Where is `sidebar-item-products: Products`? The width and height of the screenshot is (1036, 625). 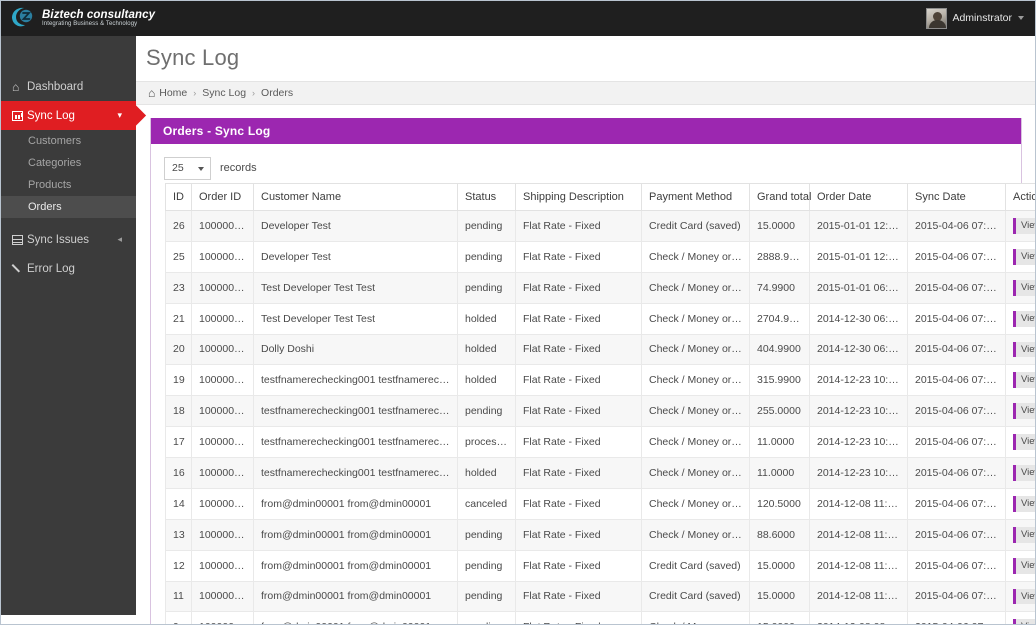
sidebar-item-products: Products is located at coordinates (68, 185).